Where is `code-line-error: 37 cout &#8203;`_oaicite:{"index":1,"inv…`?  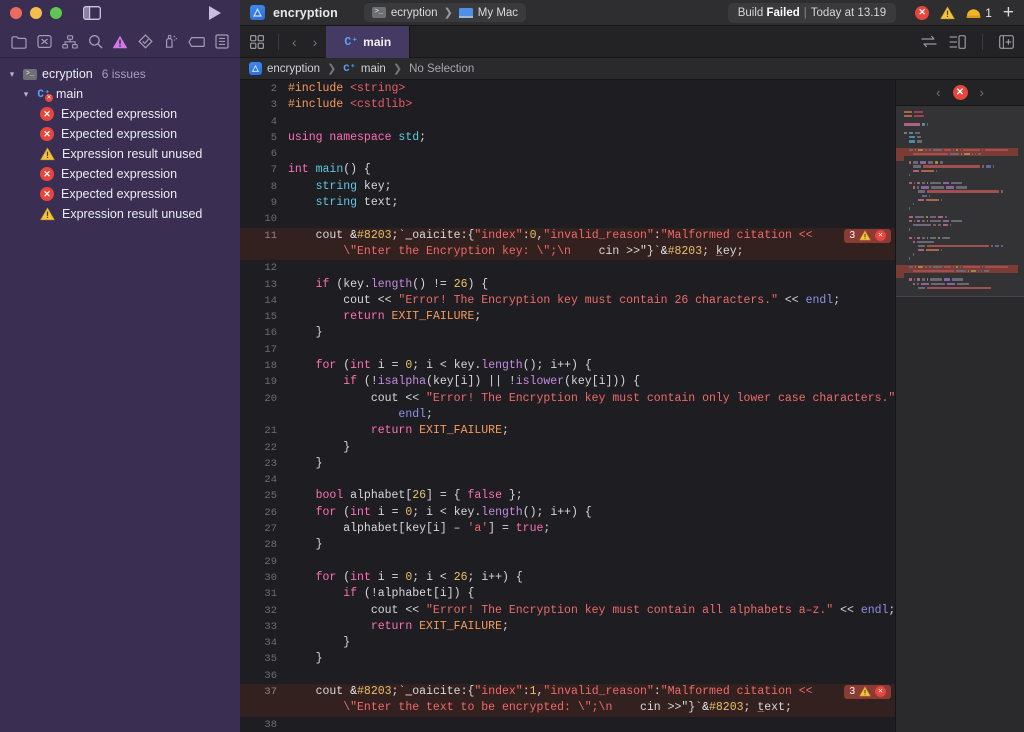
code-line-error: 37 cout &#8203;`_oaicite:{"index":1,"inv… is located at coordinates (567, 700).